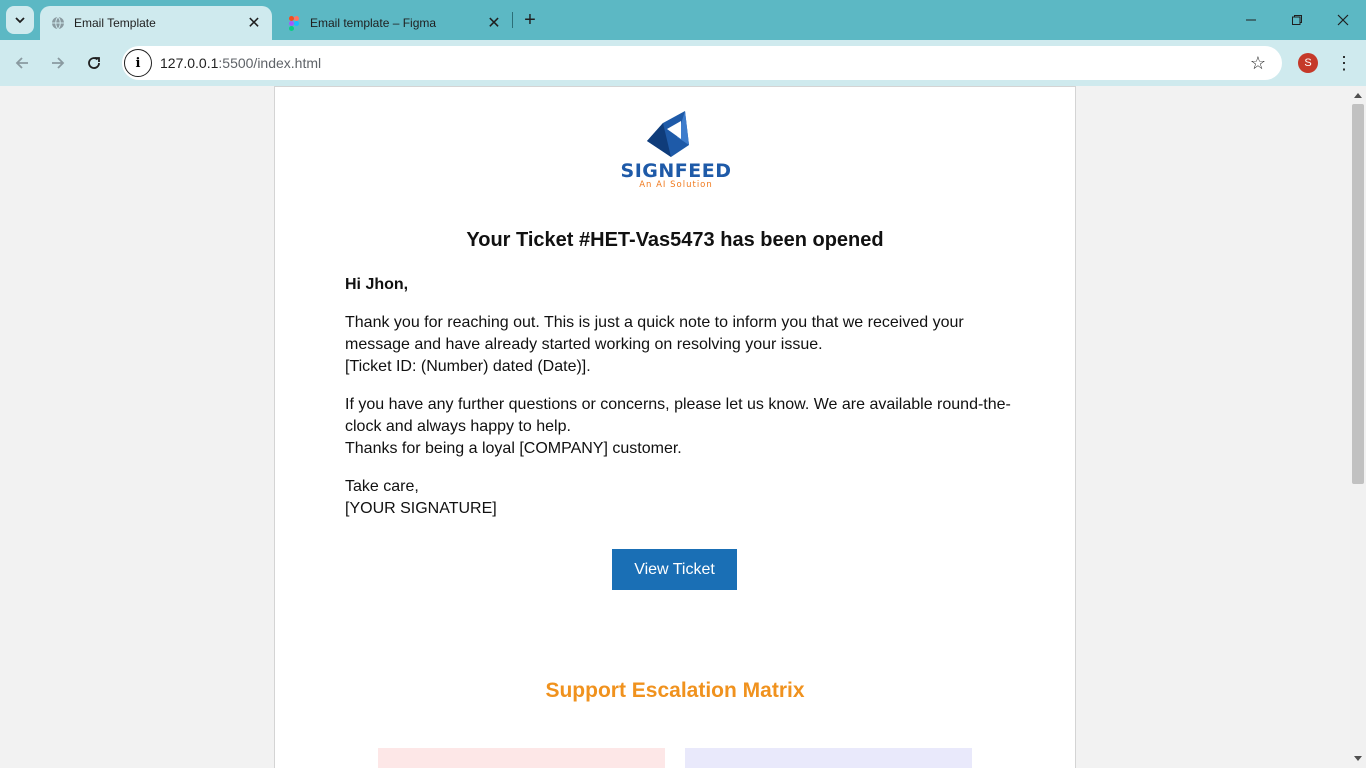  Describe the element at coordinates (675, 240) in the screenshot. I see `email-headline: Your Ticket #HET-Vas5473 has been opened` at that location.